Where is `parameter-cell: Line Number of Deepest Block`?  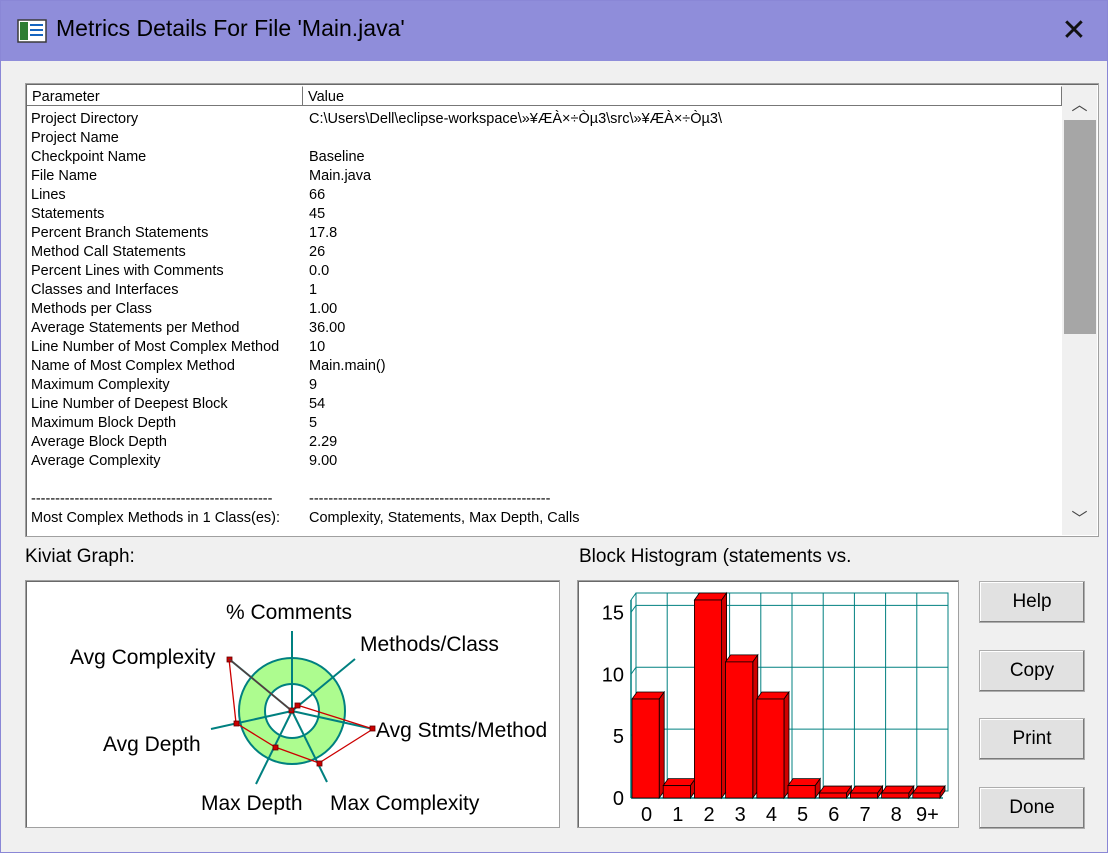
parameter-cell: Line Number of Deepest Block is located at coordinates (129, 404).